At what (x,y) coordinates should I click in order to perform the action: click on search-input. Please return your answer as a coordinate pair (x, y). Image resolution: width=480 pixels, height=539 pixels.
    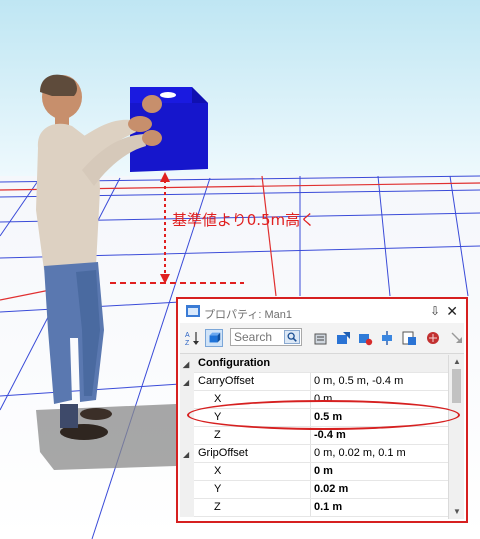
    Looking at the image, I should click on (258, 337).